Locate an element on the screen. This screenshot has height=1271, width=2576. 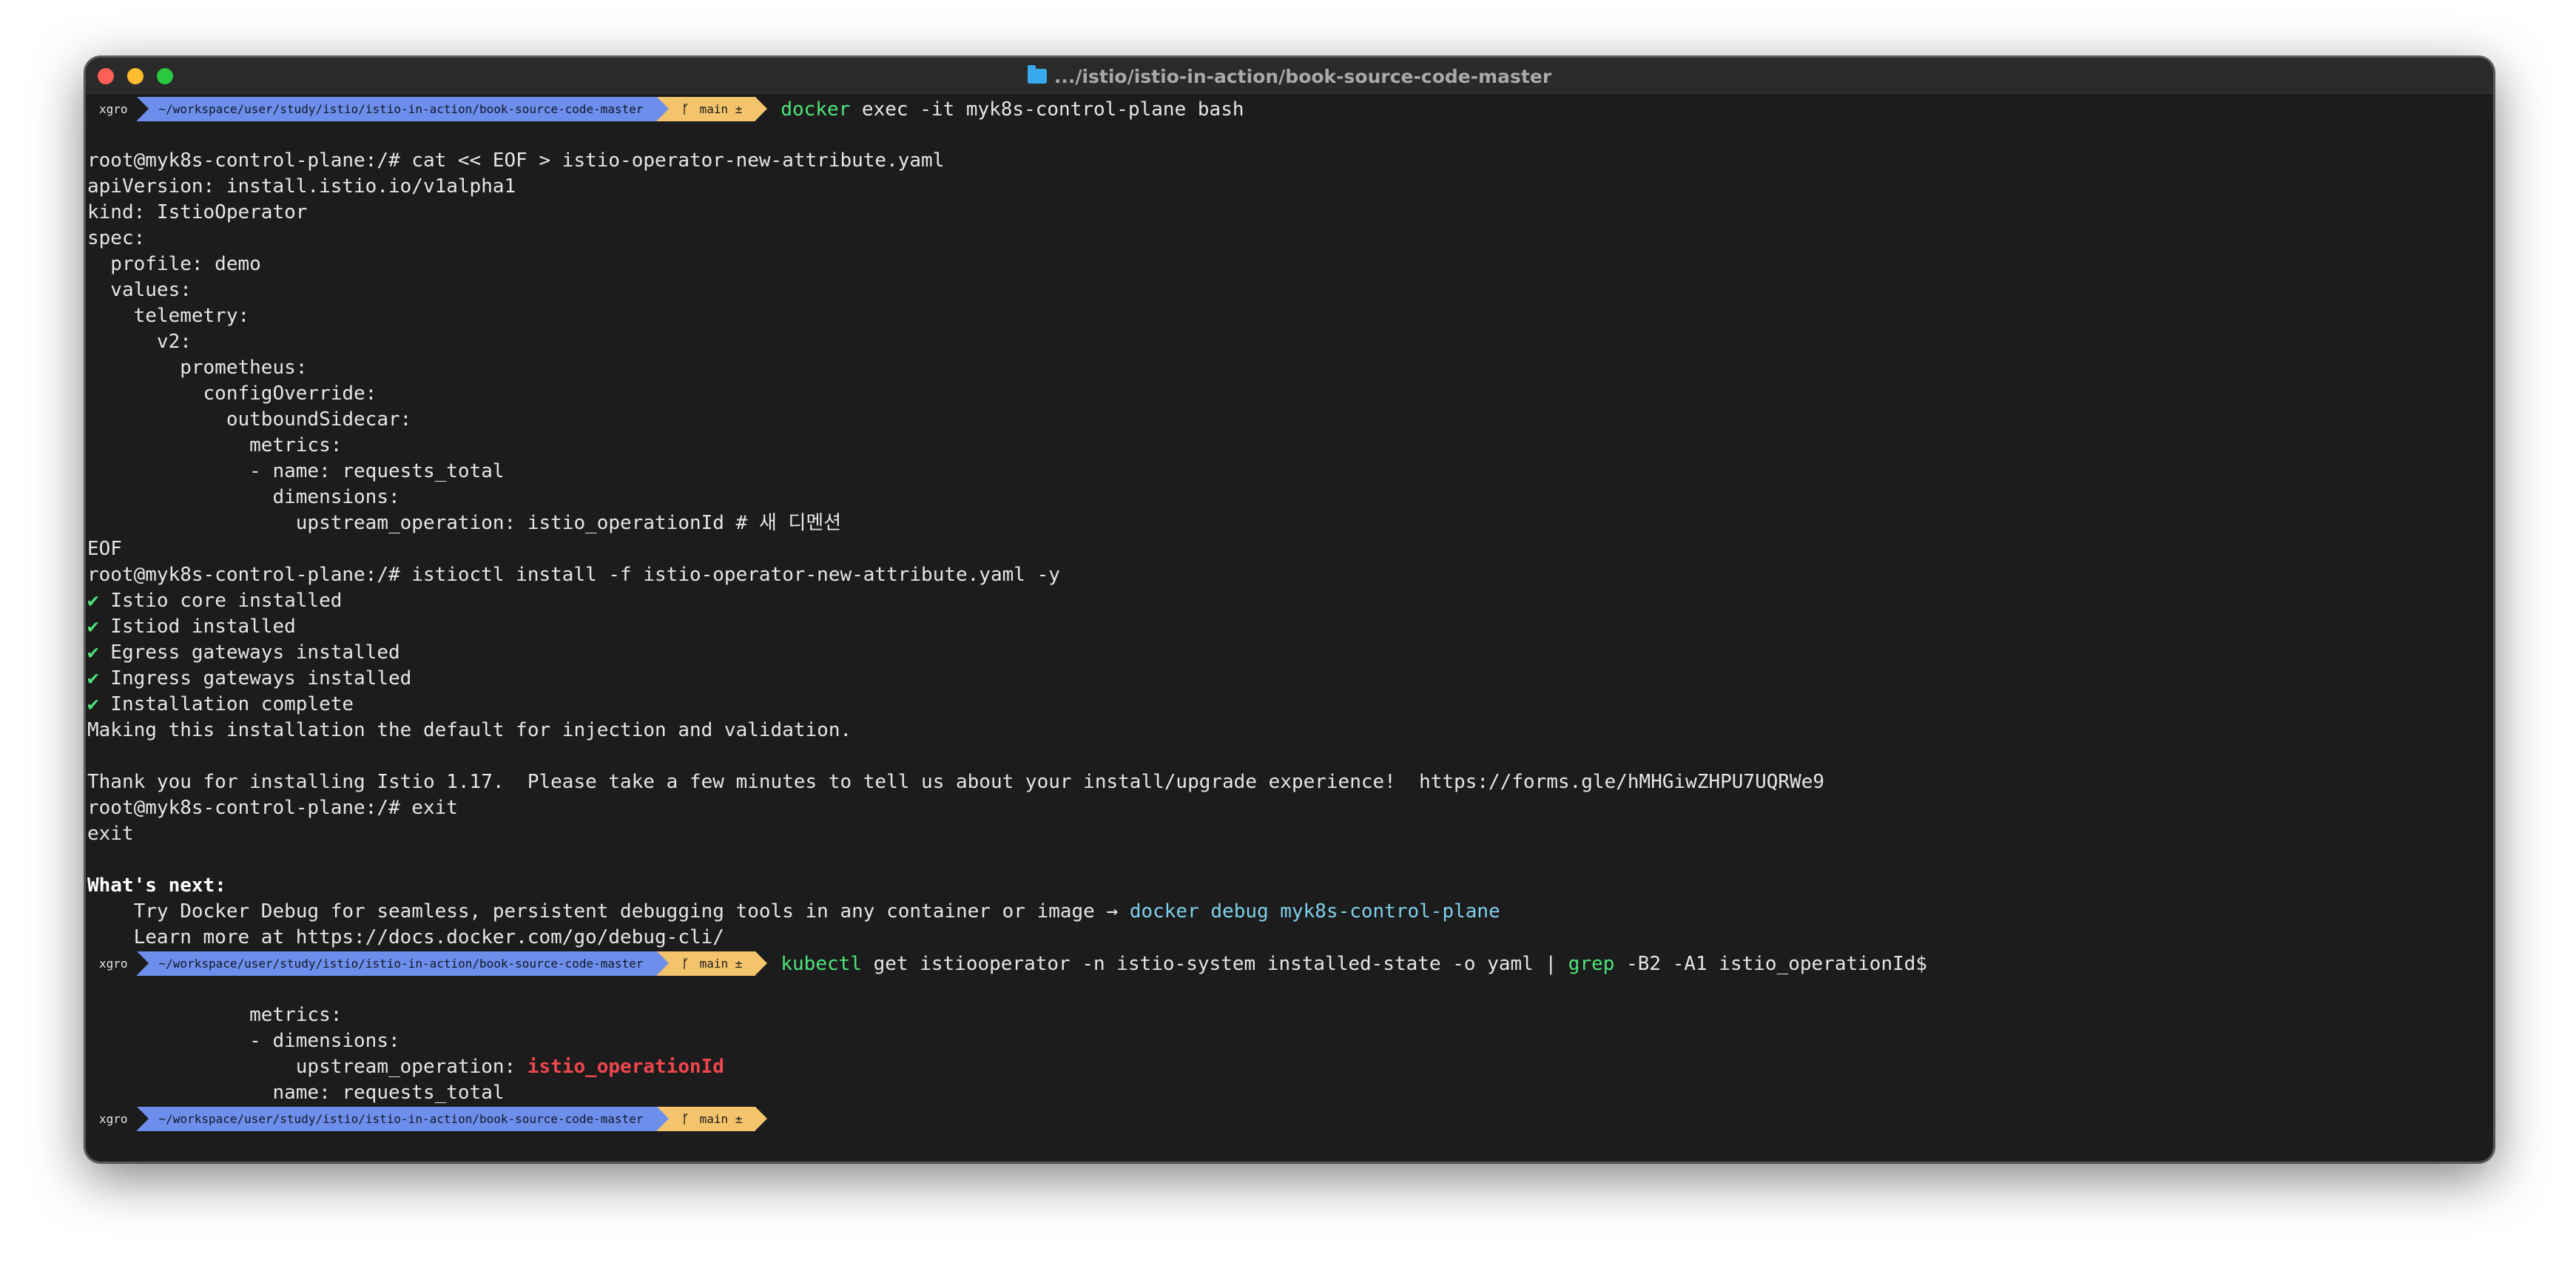
output-line: v2: is located at coordinates (139, 342).